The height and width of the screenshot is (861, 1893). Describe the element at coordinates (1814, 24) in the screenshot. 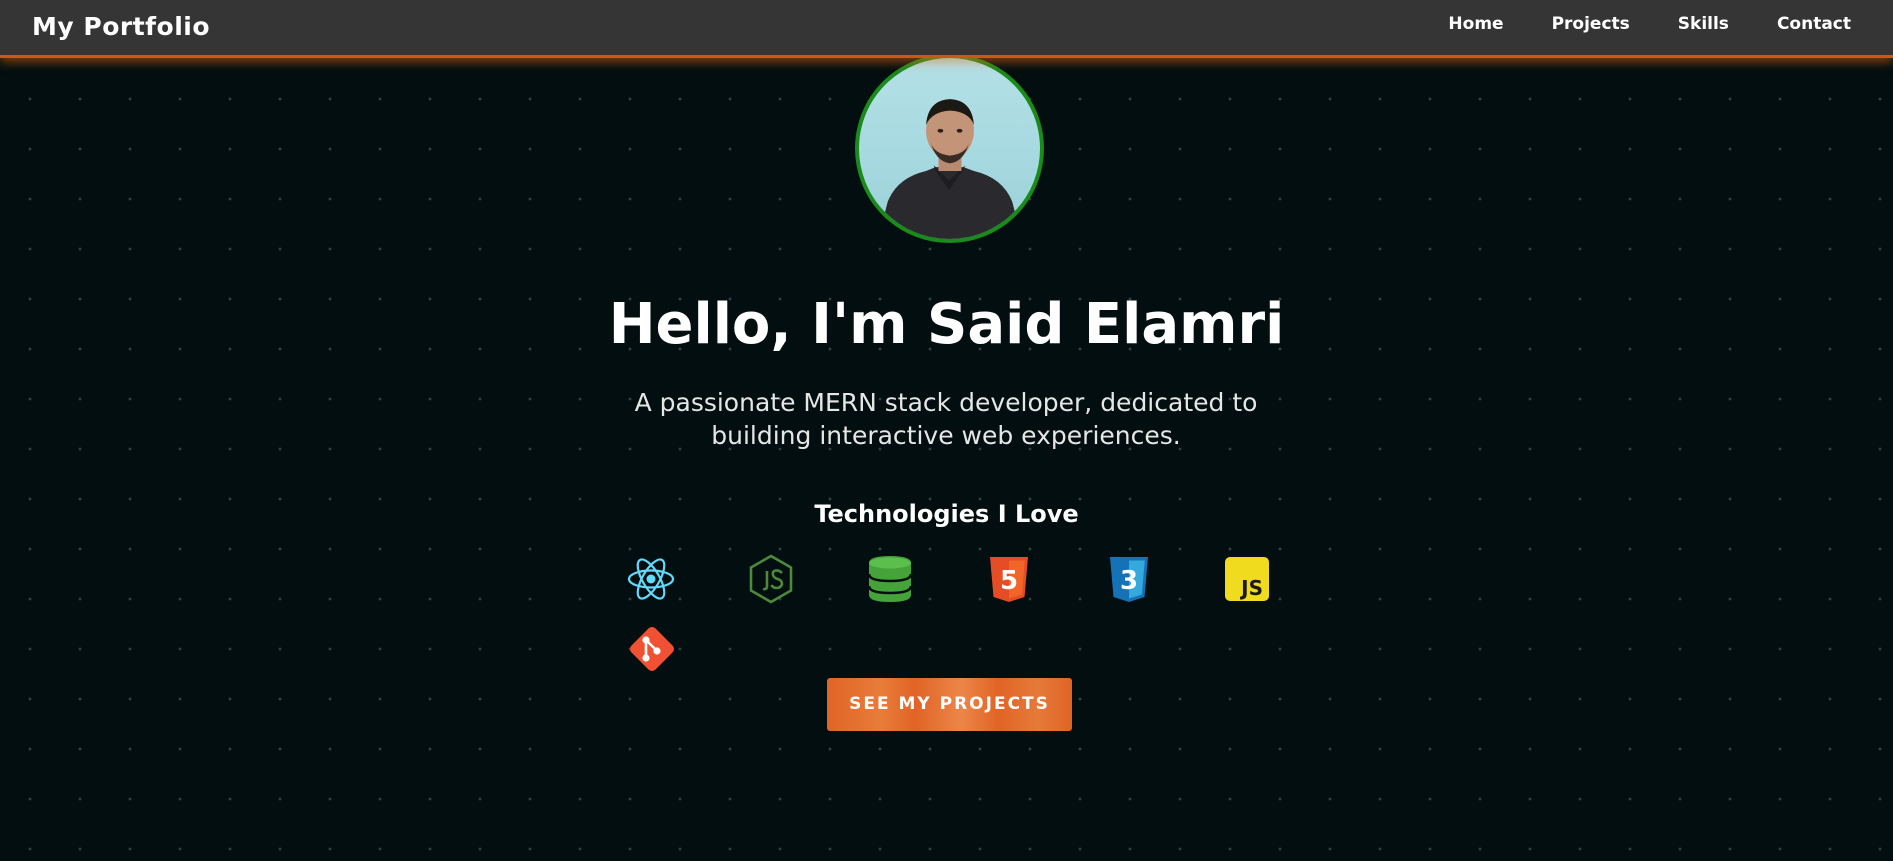

I see `nav-contact: Contact` at that location.